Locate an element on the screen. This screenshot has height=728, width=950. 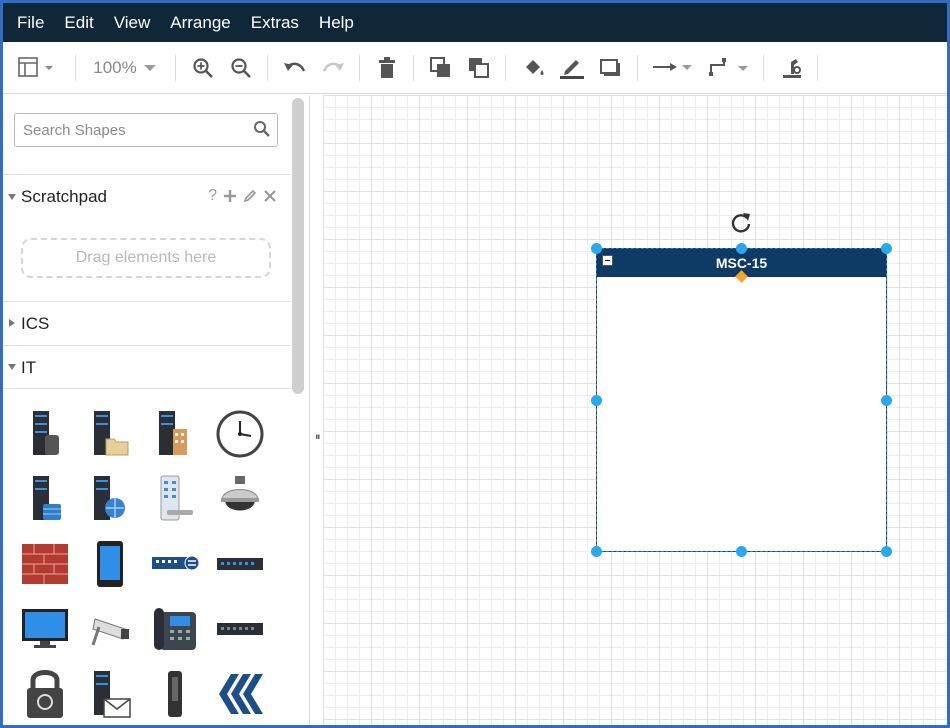
scratchpad-drop-zone: Drag elements here is located at coordinates (146, 258).